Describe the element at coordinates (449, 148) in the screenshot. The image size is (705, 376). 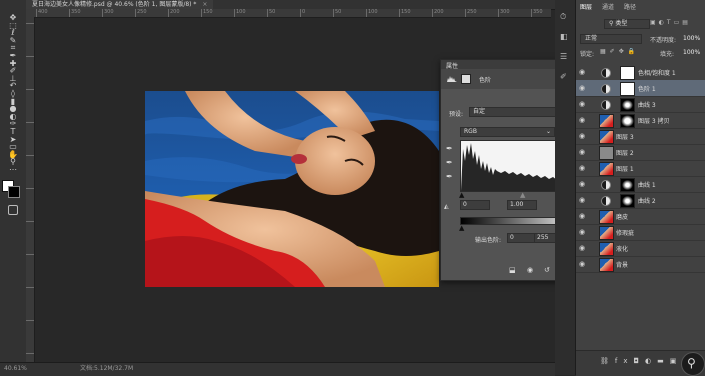
I see `black-point-eyedropper-icon: ✒` at that location.